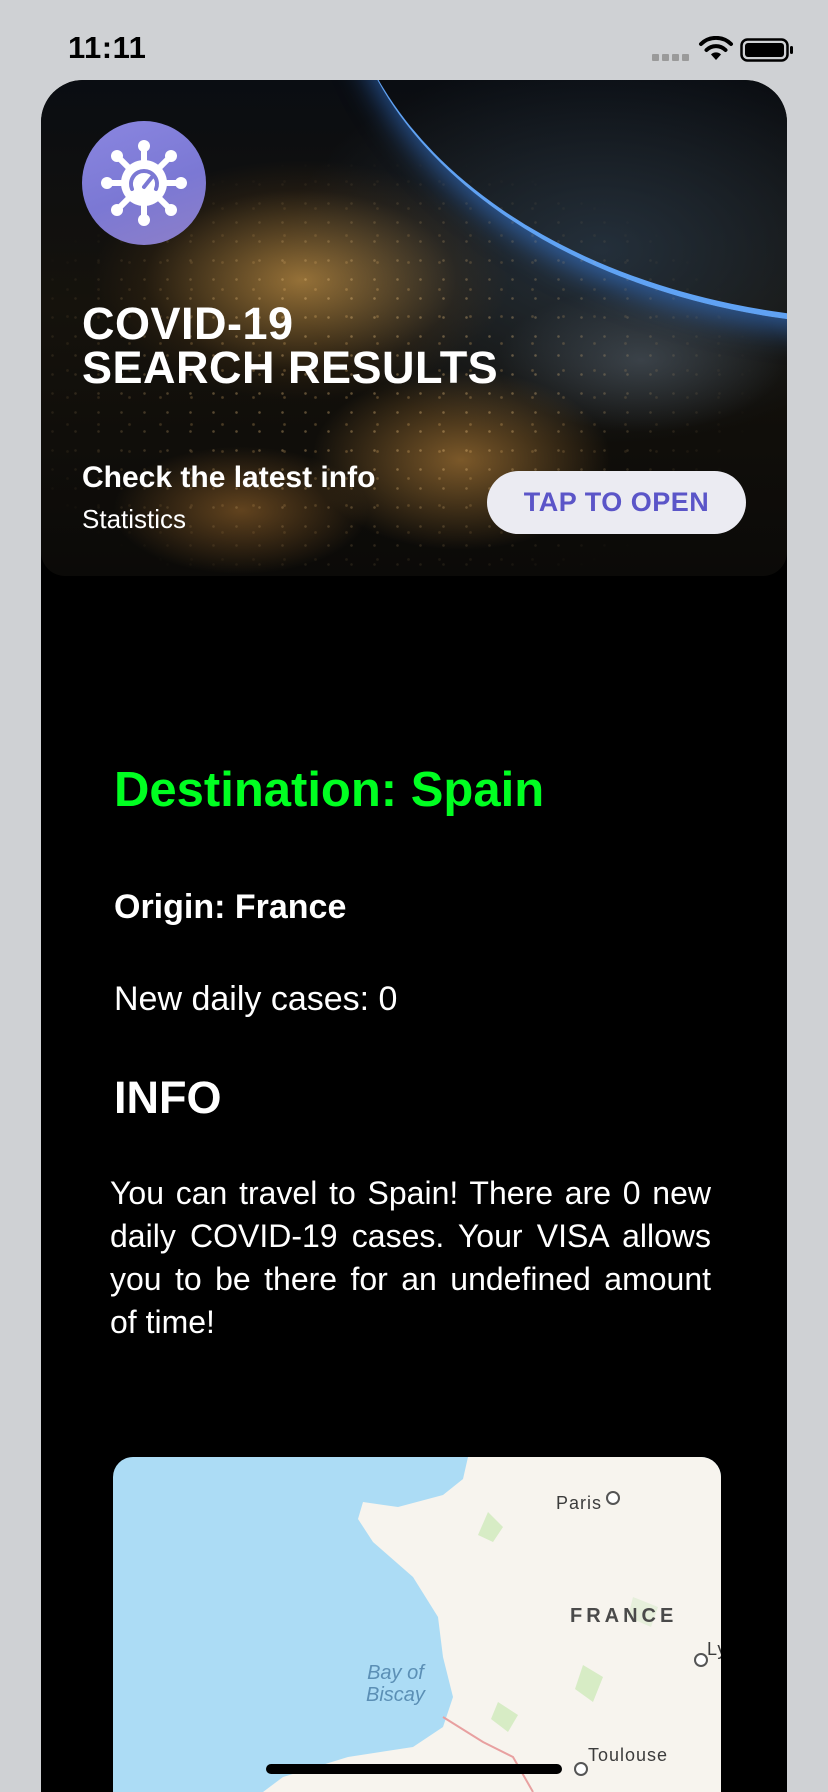 This screenshot has height=1792, width=828. Describe the element at coordinates (581, 1769) in the screenshot. I see `toulouse-marker` at that location.